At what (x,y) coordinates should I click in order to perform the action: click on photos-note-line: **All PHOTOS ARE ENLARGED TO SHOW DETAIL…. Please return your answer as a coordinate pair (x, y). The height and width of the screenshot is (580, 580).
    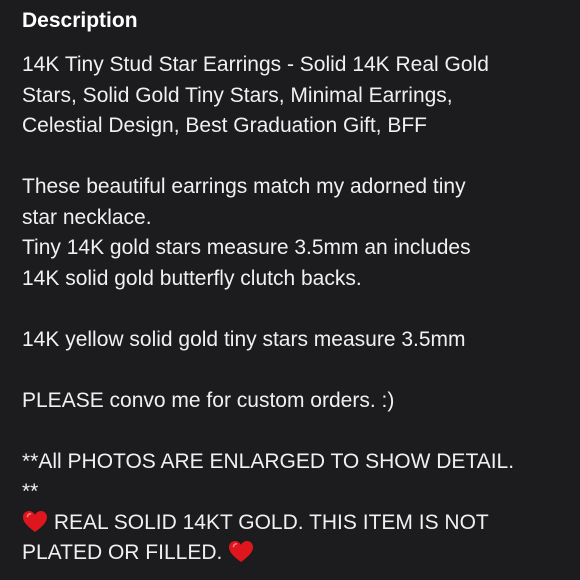
    Looking at the image, I should click on (268, 461).